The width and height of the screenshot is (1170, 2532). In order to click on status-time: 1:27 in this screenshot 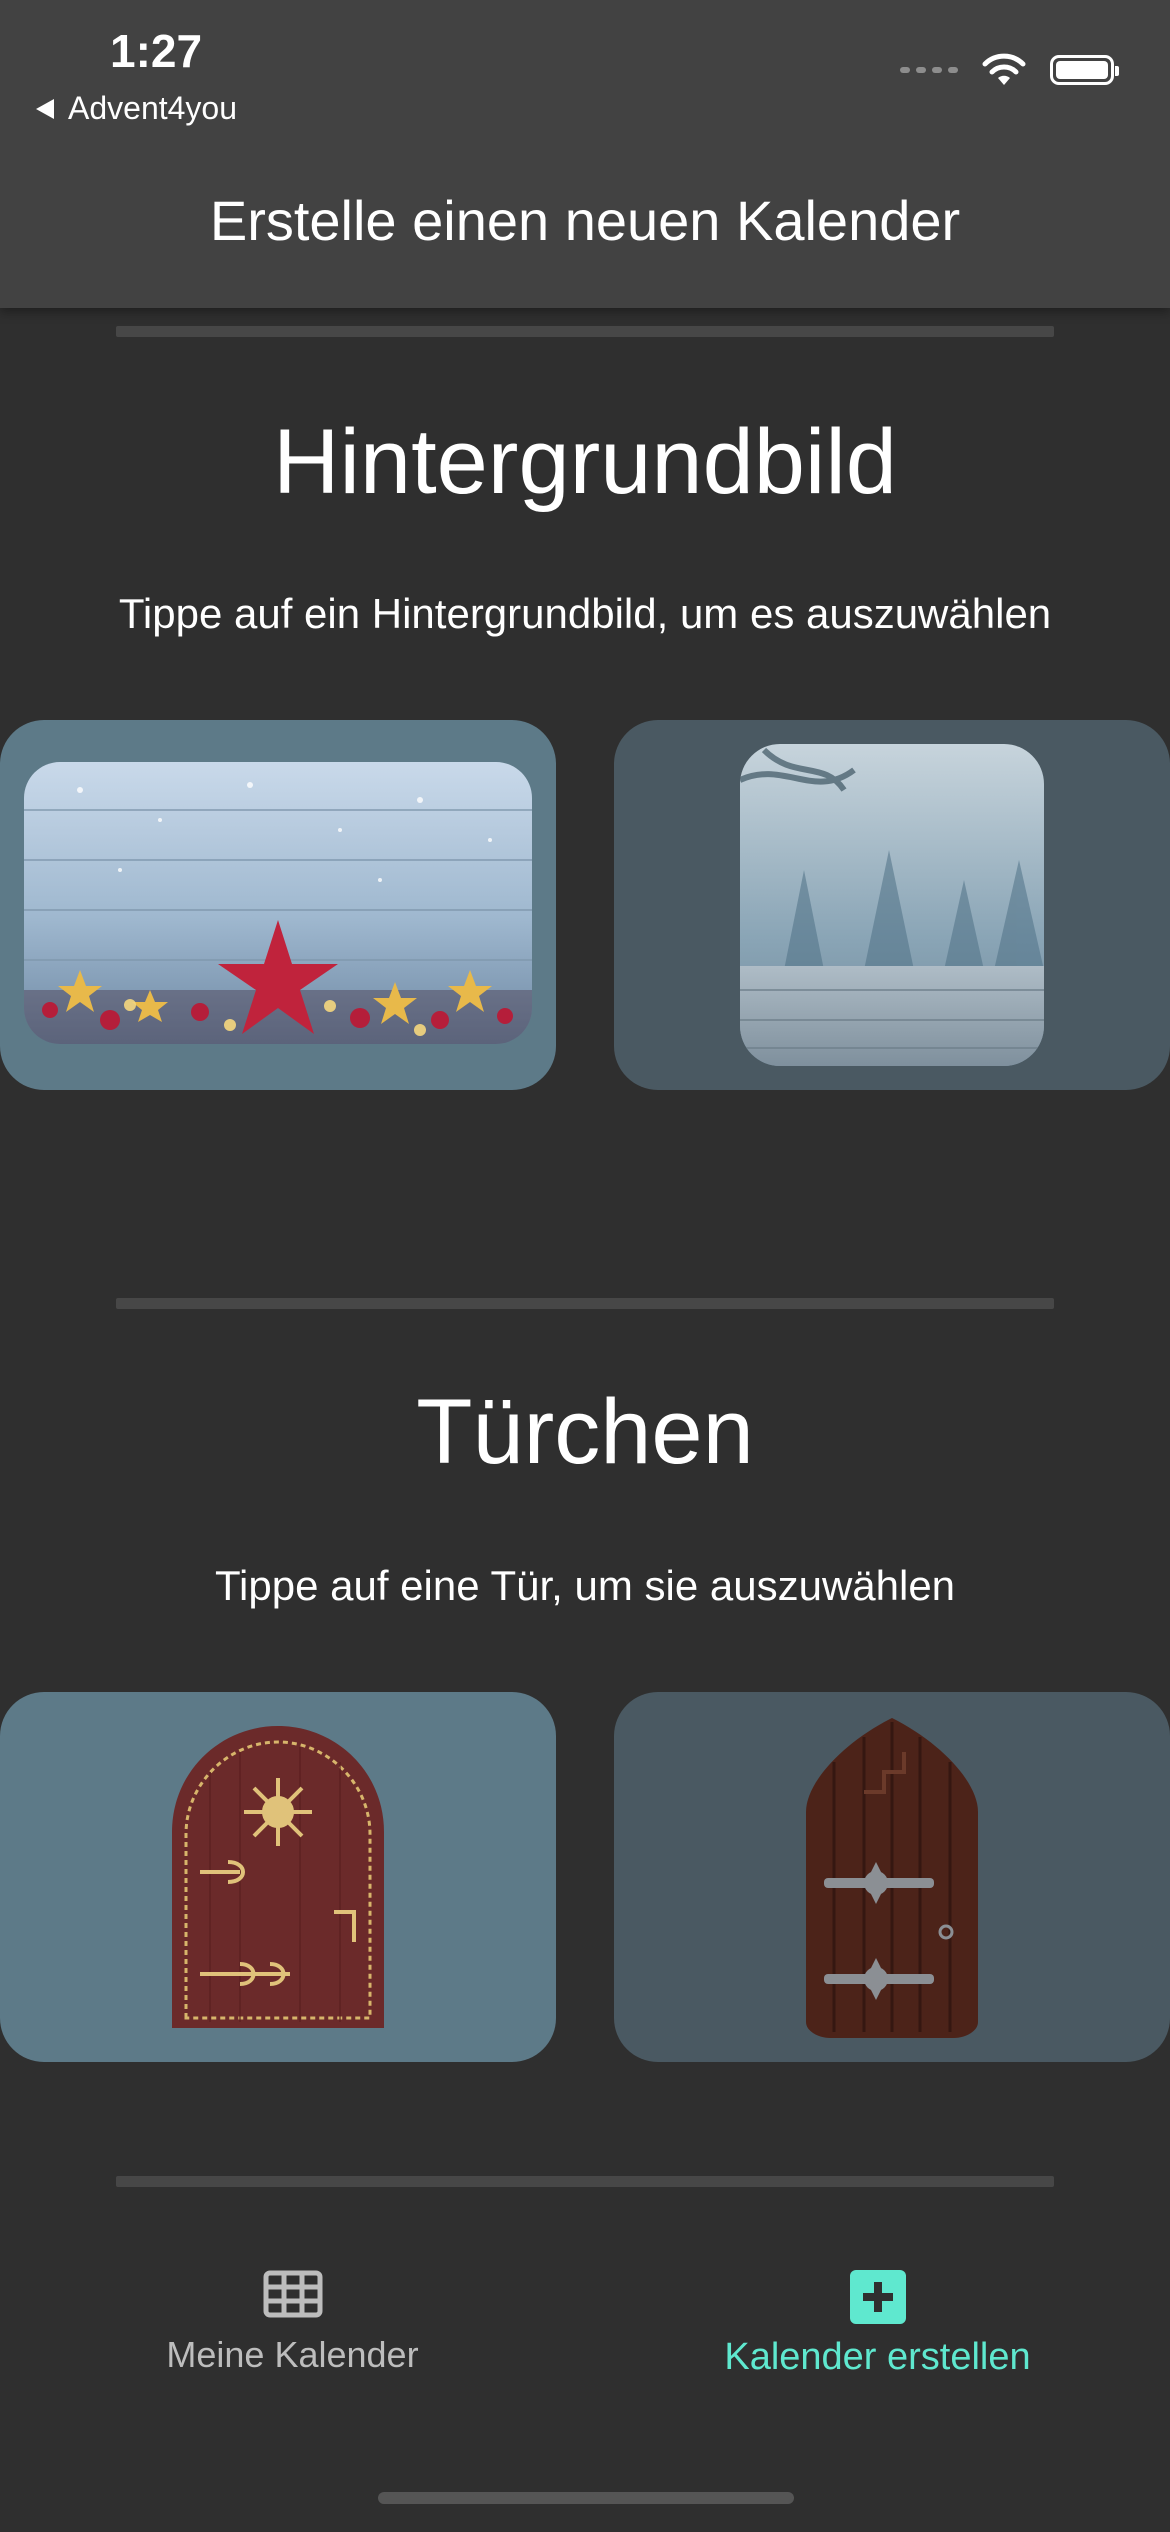, I will do `click(156, 51)`.